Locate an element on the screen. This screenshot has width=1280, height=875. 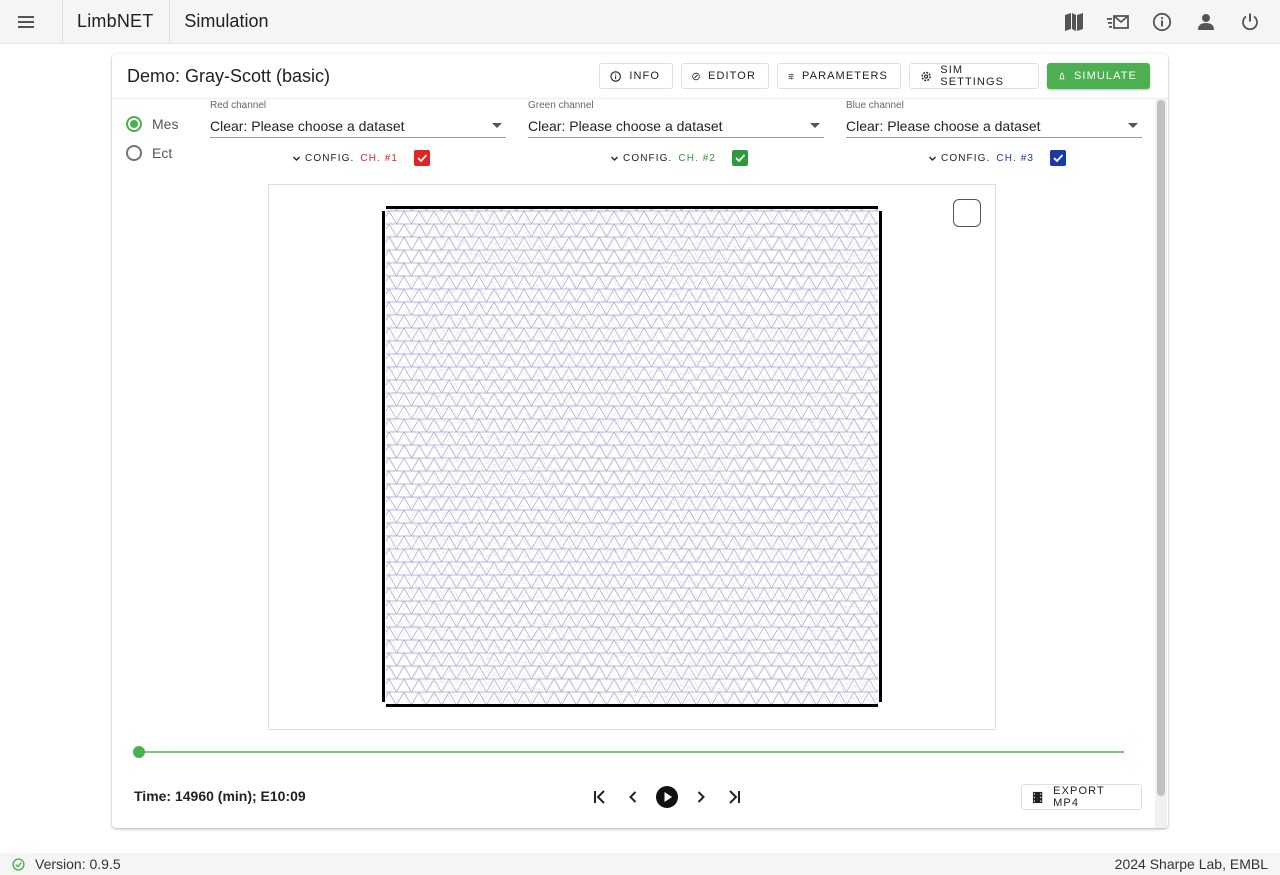
docs-button is located at coordinates (1073, 22).